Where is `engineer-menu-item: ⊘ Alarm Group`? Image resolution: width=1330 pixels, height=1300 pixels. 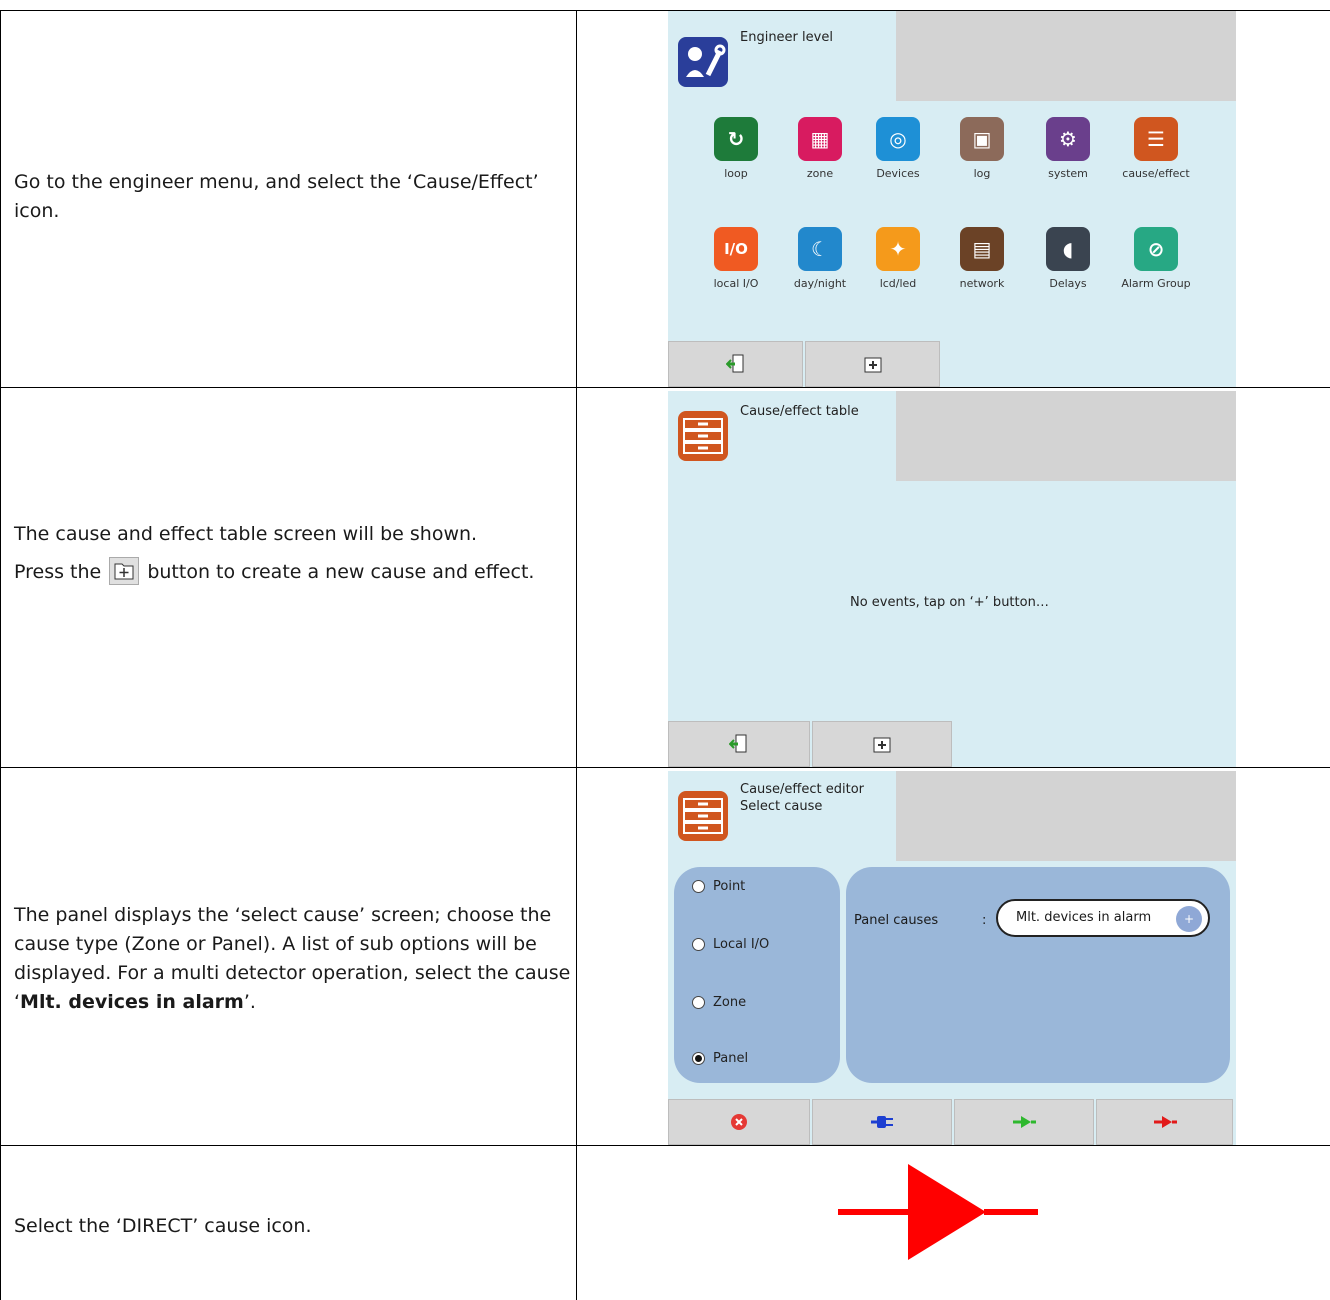 engineer-menu-item: ⊘ Alarm Group is located at coordinates (1156, 258).